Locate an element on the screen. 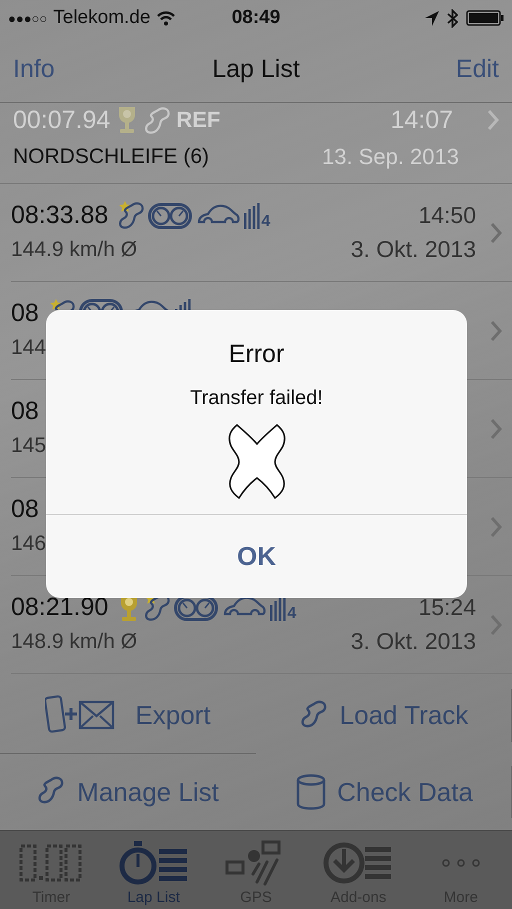 The height and width of the screenshot is (909, 512). edit-button: Edit is located at coordinates (399, 69).